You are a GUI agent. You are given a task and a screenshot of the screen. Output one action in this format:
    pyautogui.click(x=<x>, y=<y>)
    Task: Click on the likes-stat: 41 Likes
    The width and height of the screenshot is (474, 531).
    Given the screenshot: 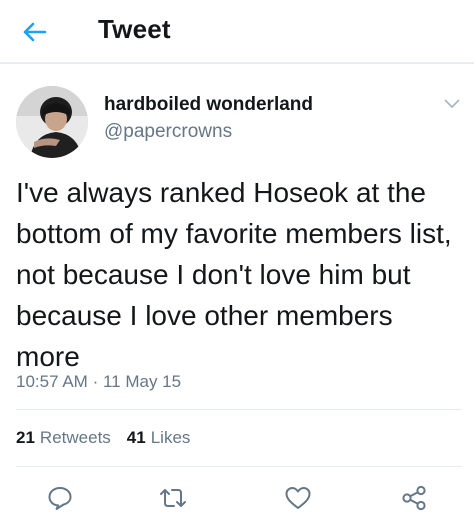 What is the action you would take?
    pyautogui.click(x=159, y=438)
    